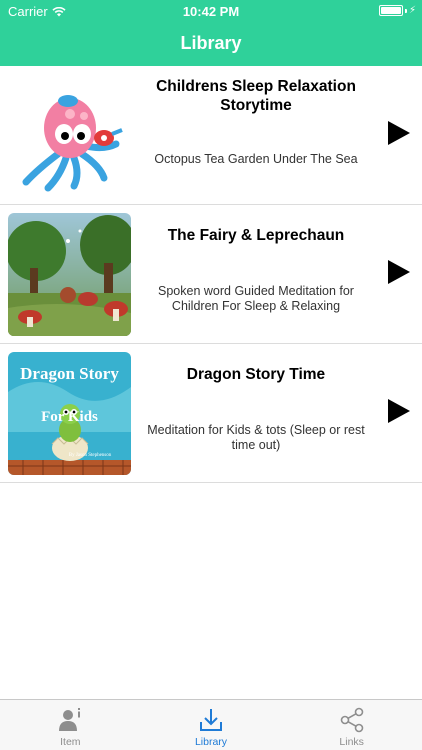 Image resolution: width=422 pixels, height=750 pixels. I want to click on page-title: Library, so click(211, 43).